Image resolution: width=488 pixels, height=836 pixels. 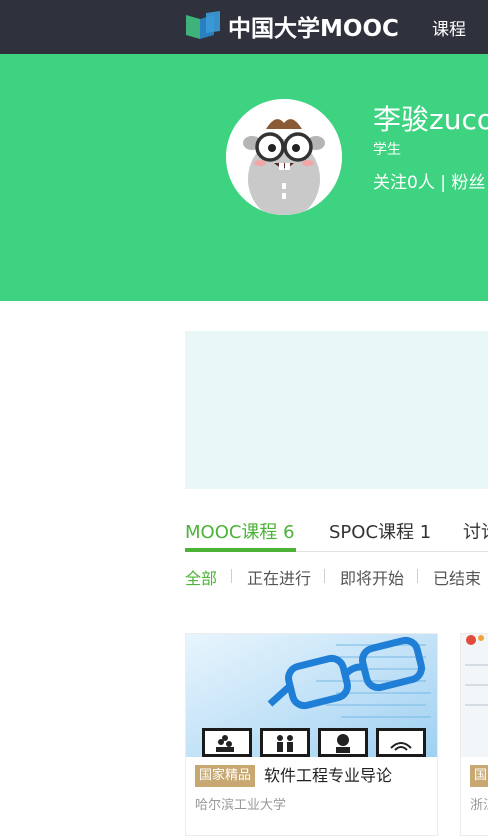 I want to click on nav-course-link: 课程, so click(x=449, y=27).